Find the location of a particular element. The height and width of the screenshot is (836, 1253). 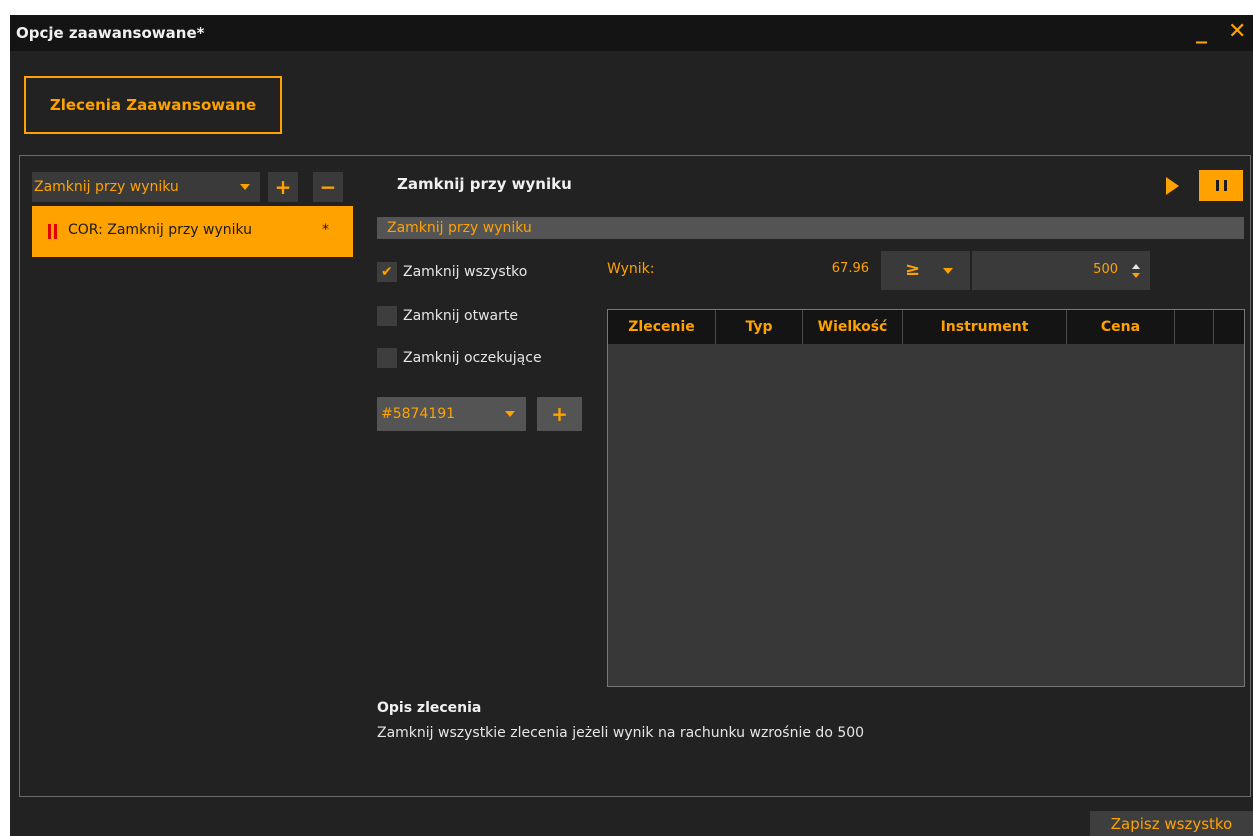

rule-label: COR: Zamknij przy wyniku is located at coordinates (160, 230).